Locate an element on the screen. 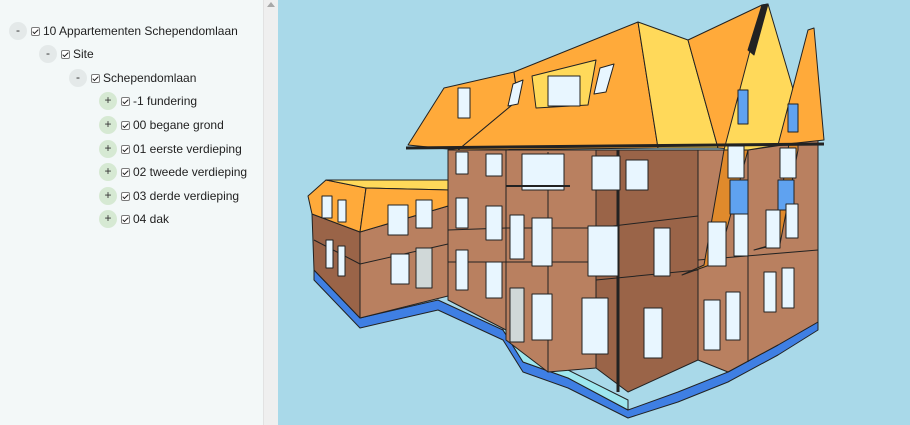 This screenshot has height=425, width=910. tree-node-storey: + 04 dak is located at coordinates (134, 219).